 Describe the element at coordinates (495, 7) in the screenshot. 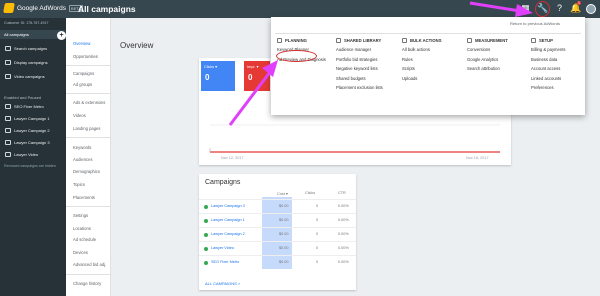

I see `arrow-to-tools-shaft` at that location.